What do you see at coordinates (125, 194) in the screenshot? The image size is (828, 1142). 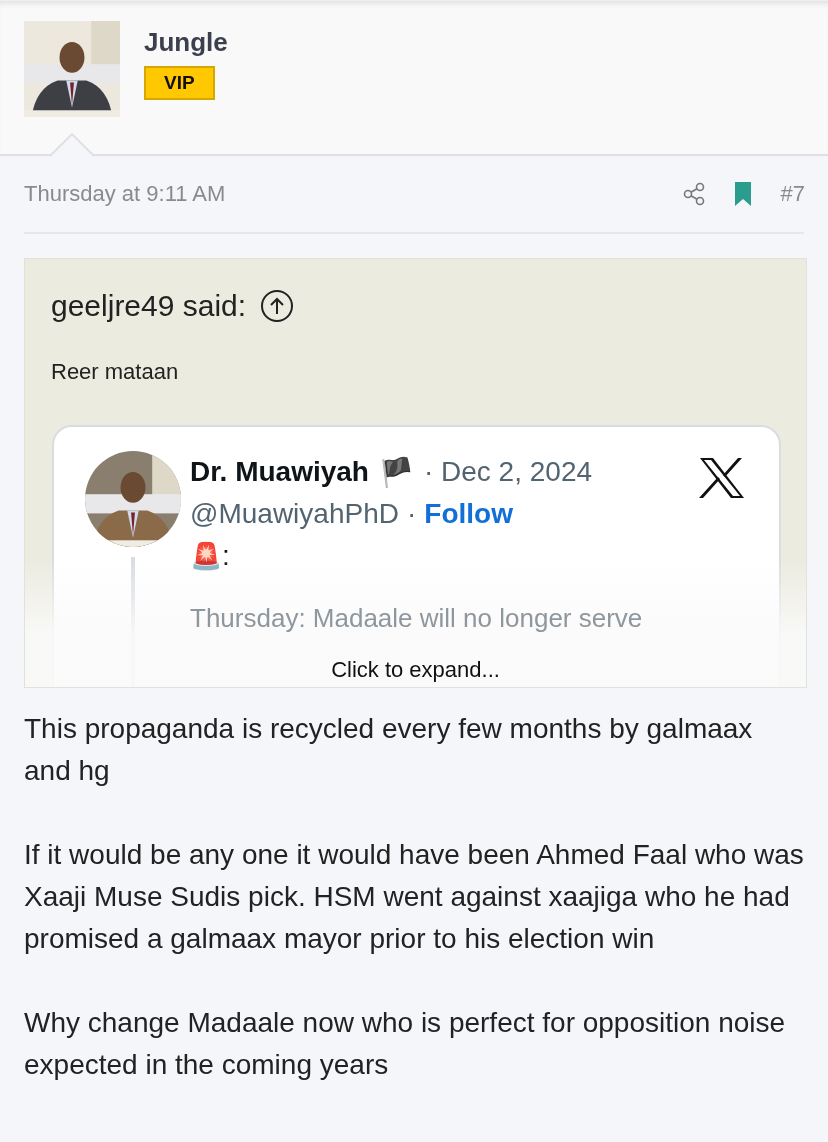 I see `post-time: Thursday at 9:11 AM` at bounding box center [125, 194].